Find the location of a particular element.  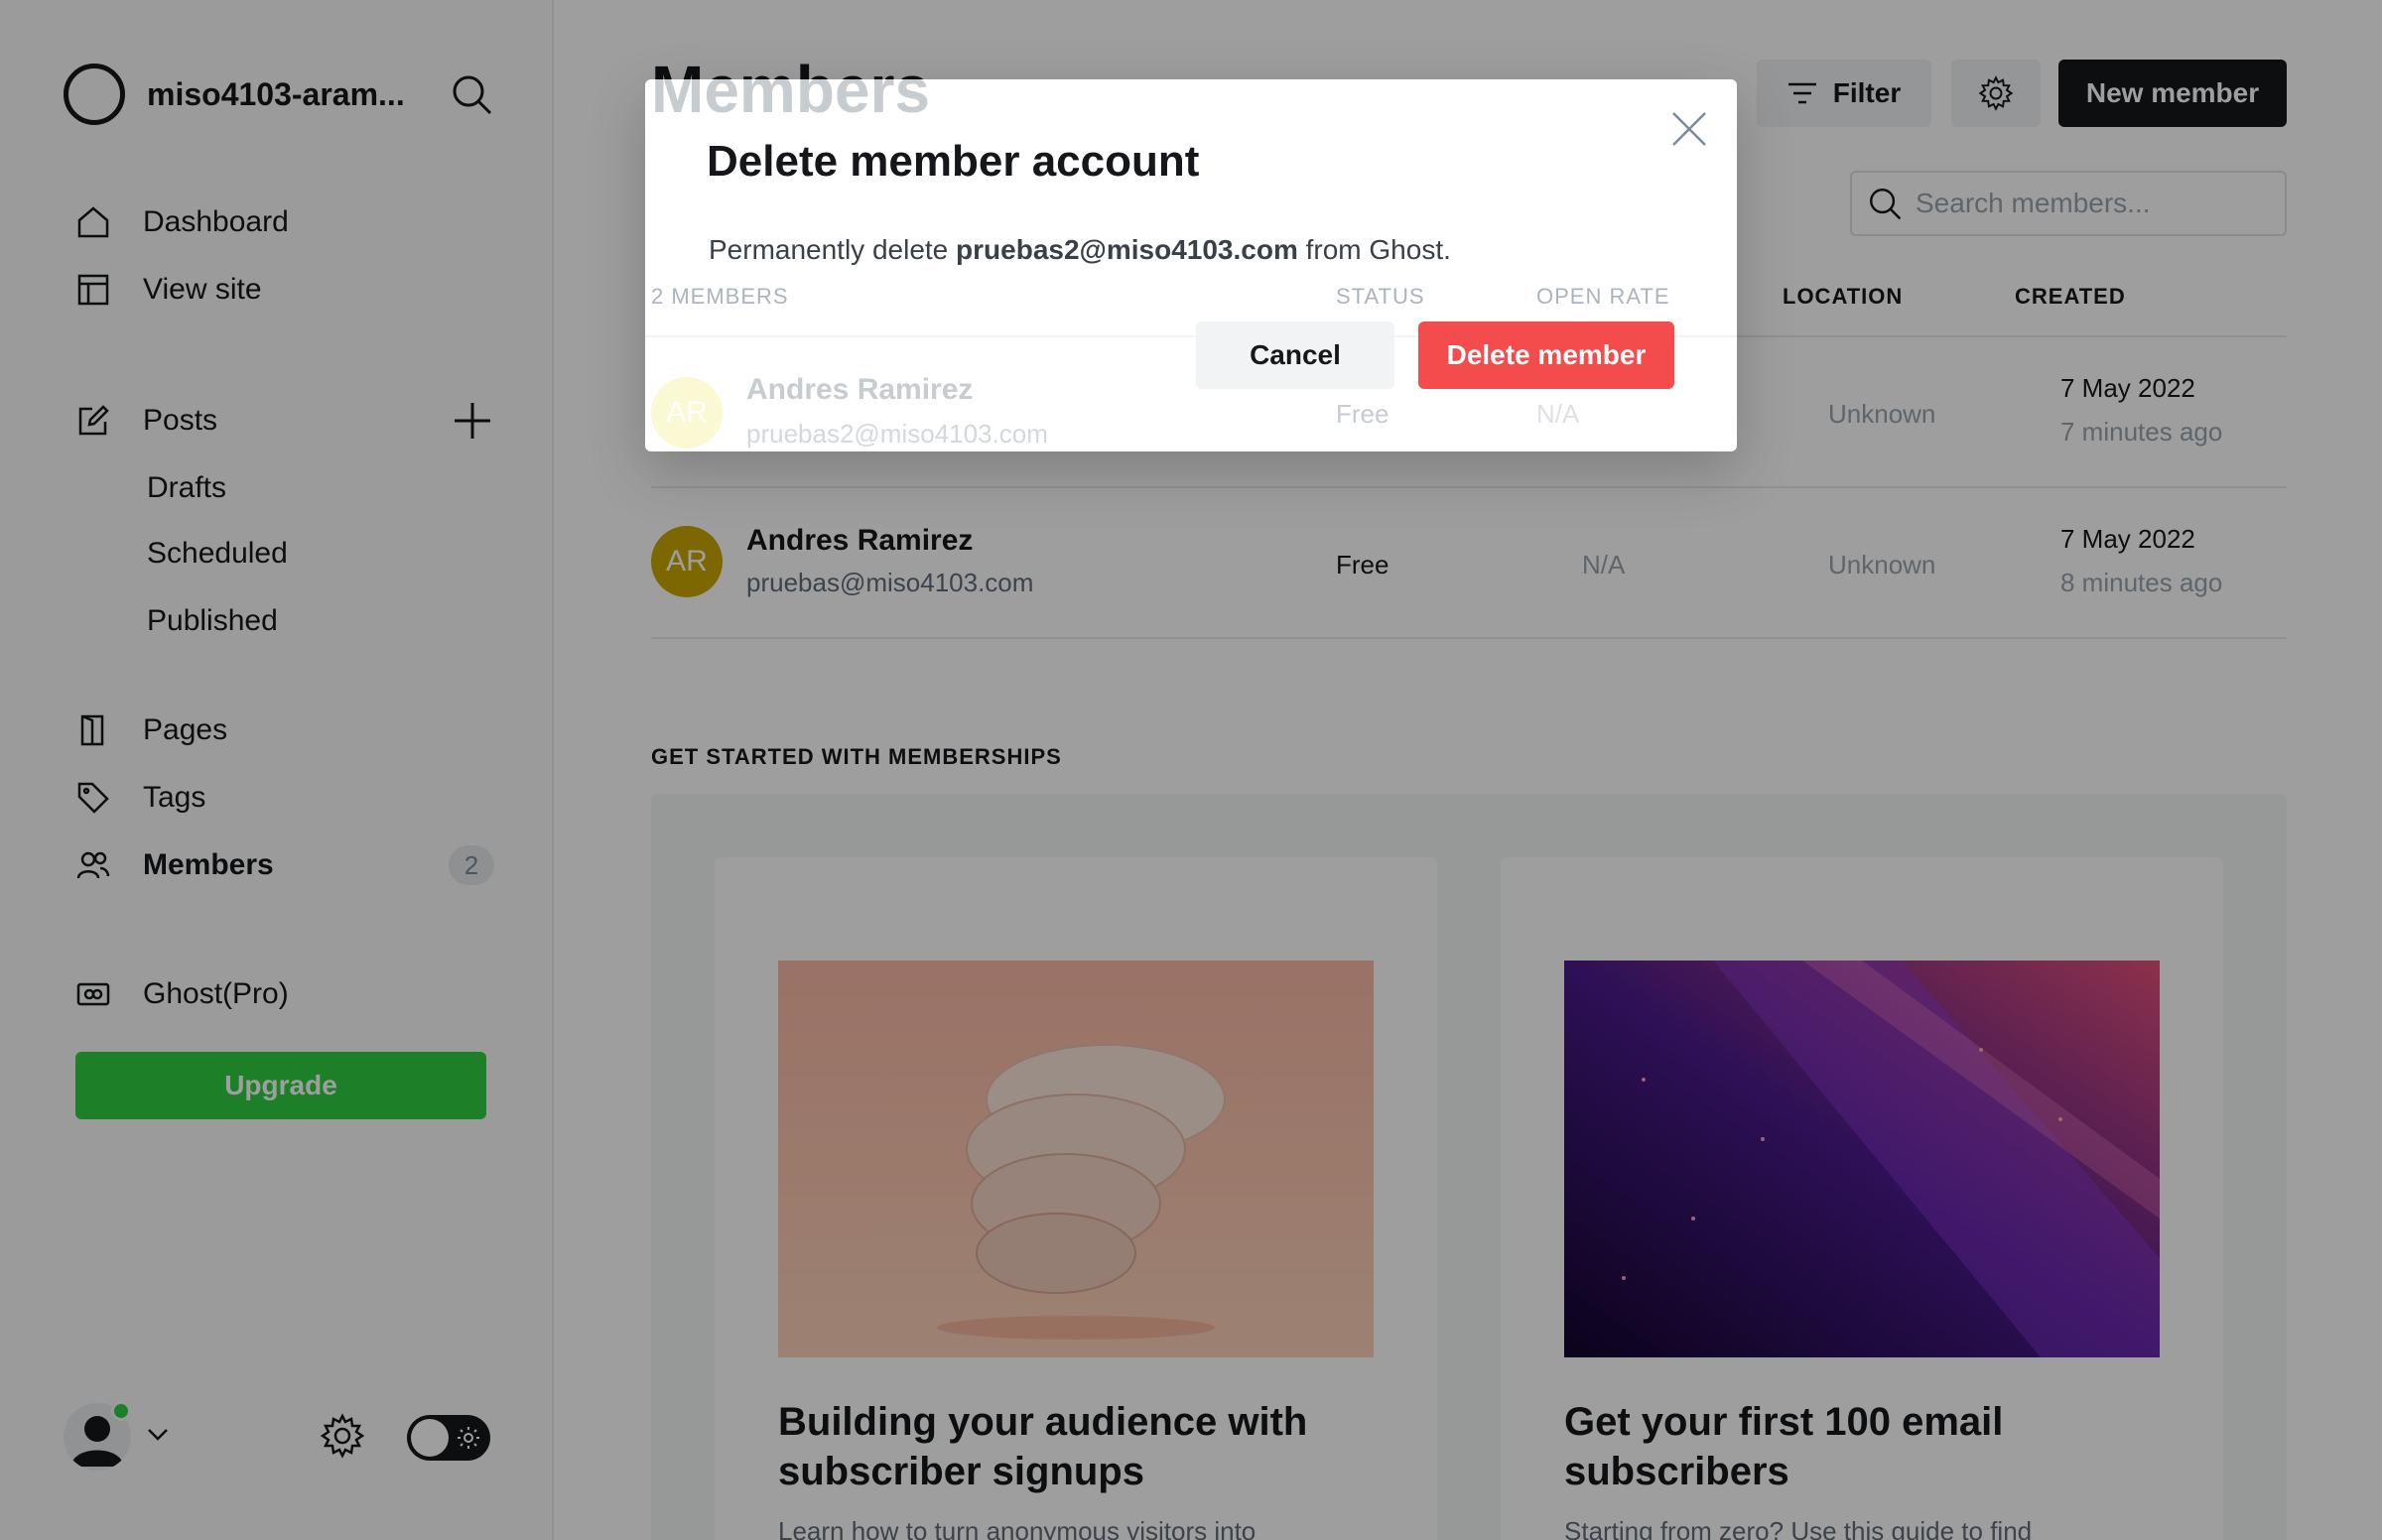

message-email: pruebas2@miso4103.com is located at coordinates (1127, 249).